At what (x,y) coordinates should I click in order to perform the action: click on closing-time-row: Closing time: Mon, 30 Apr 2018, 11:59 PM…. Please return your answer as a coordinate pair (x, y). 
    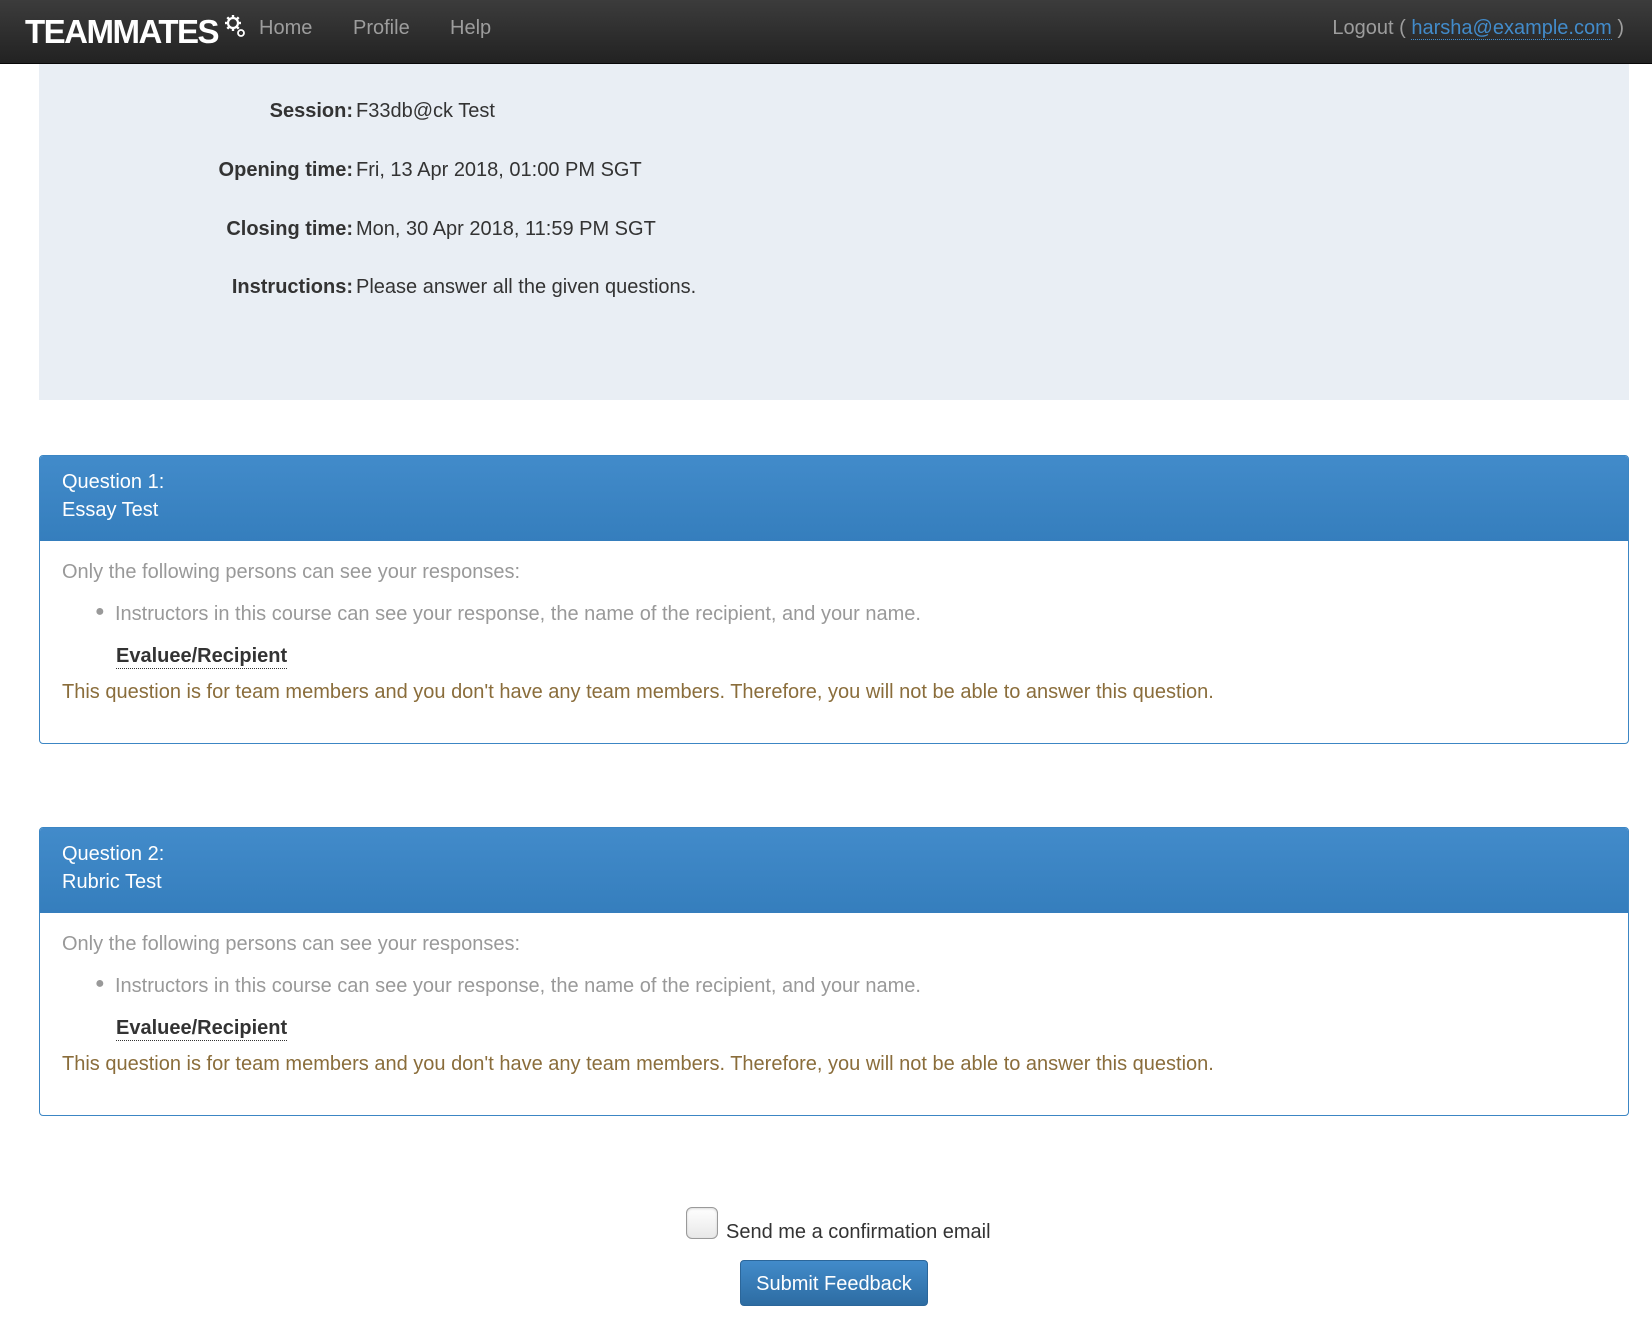
    Looking at the image, I should click on (834, 229).